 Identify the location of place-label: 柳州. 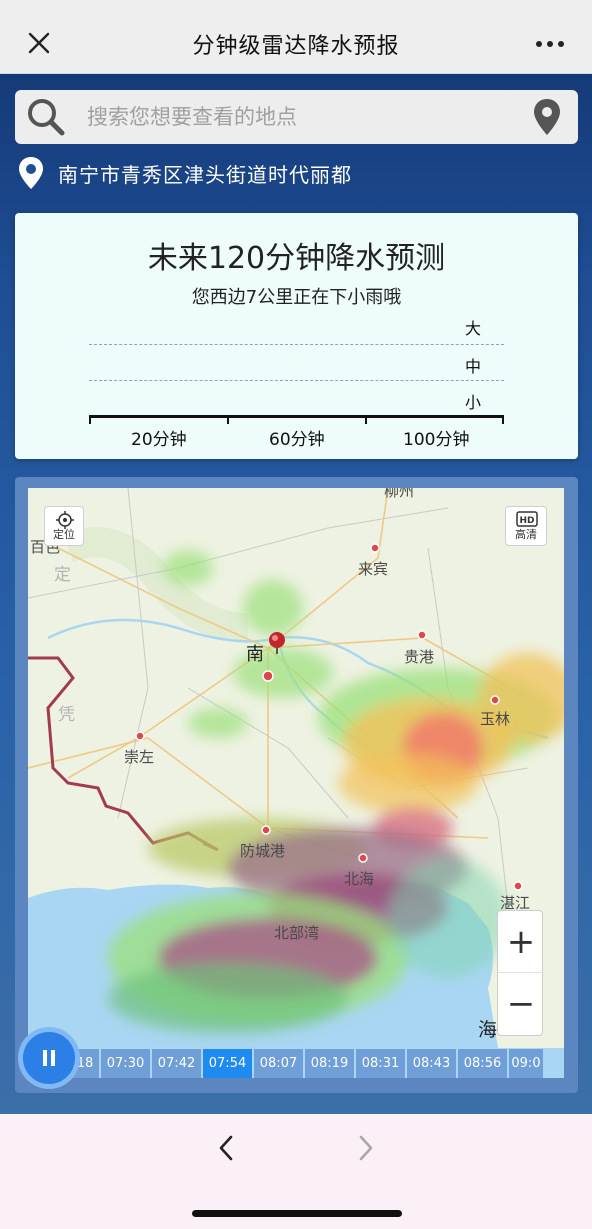
(399, 494).